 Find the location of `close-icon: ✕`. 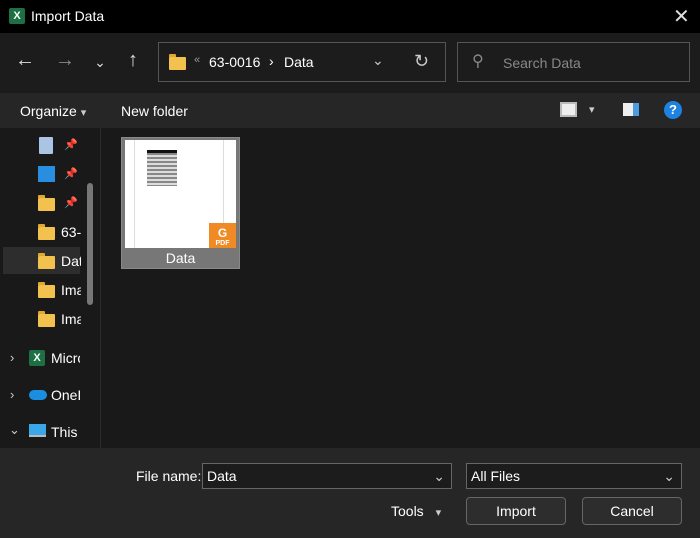

close-icon: ✕ is located at coordinates (681, 16).